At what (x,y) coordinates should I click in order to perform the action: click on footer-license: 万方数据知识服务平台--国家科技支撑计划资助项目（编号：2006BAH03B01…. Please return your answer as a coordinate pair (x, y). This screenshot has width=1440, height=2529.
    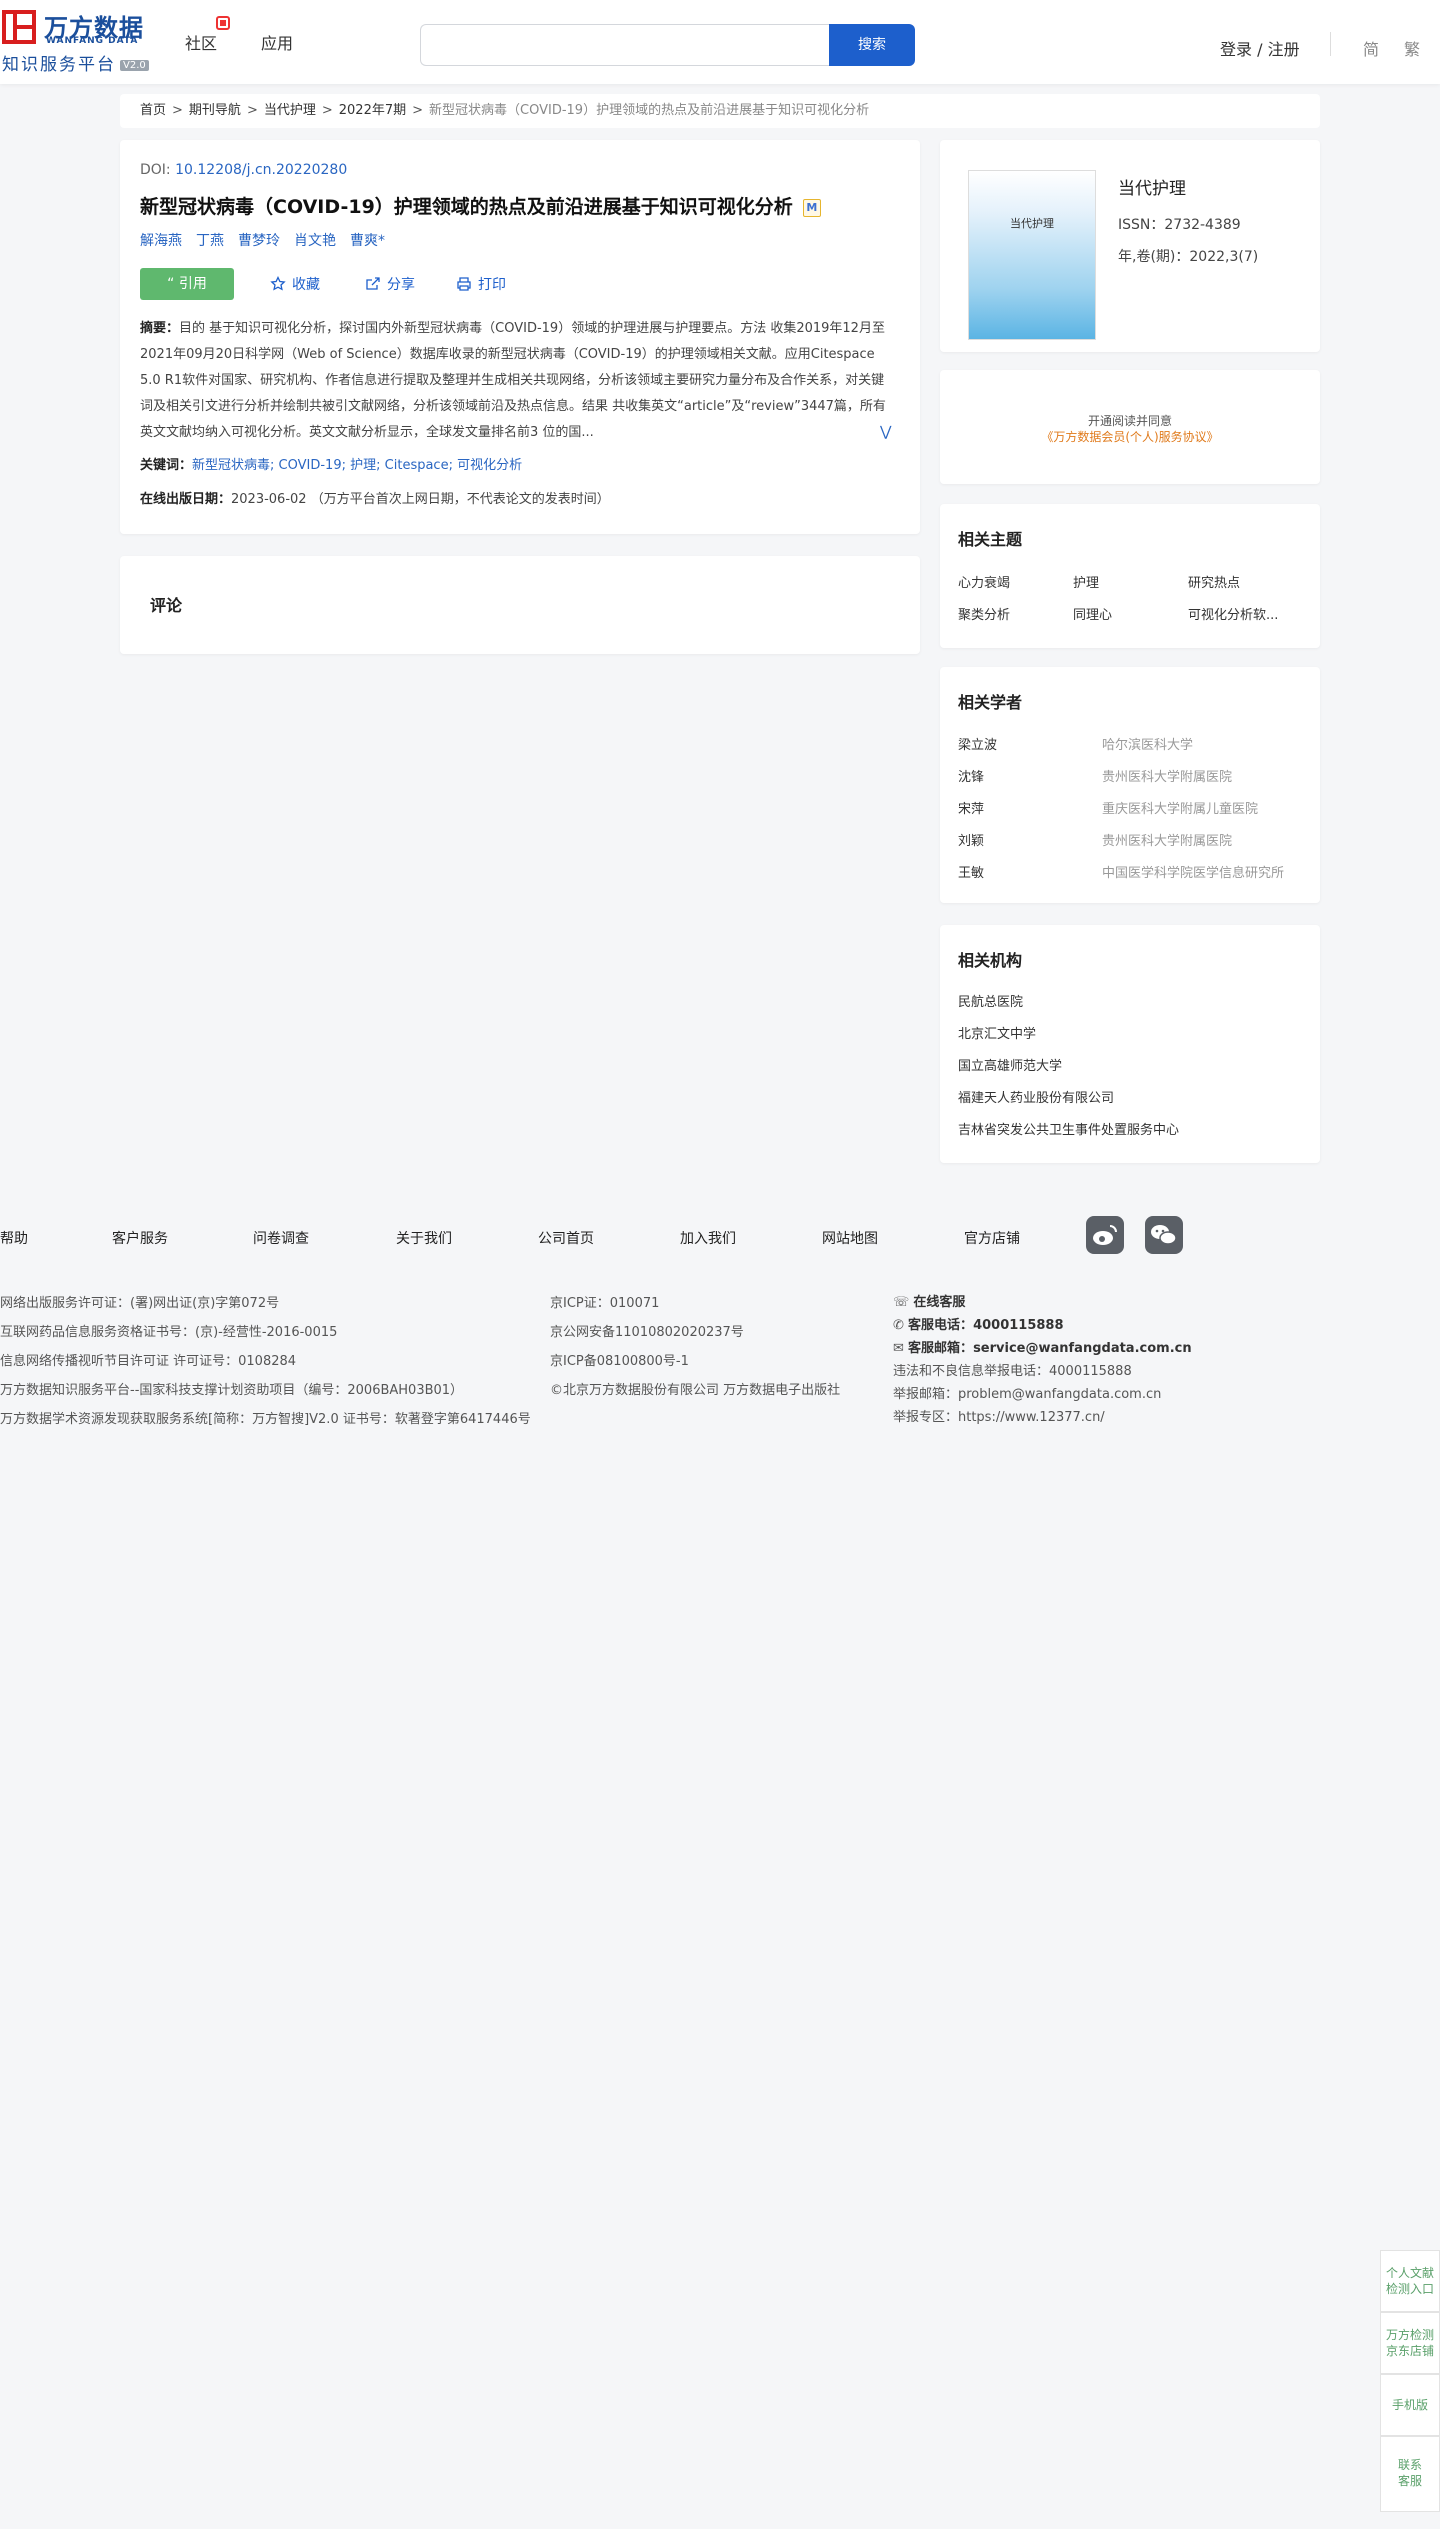
    Looking at the image, I should click on (232, 1390).